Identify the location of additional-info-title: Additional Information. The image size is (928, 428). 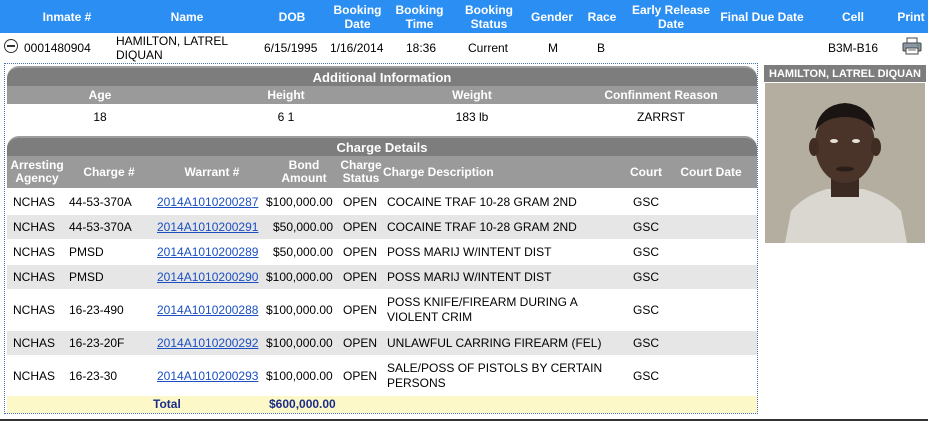
(382, 76).